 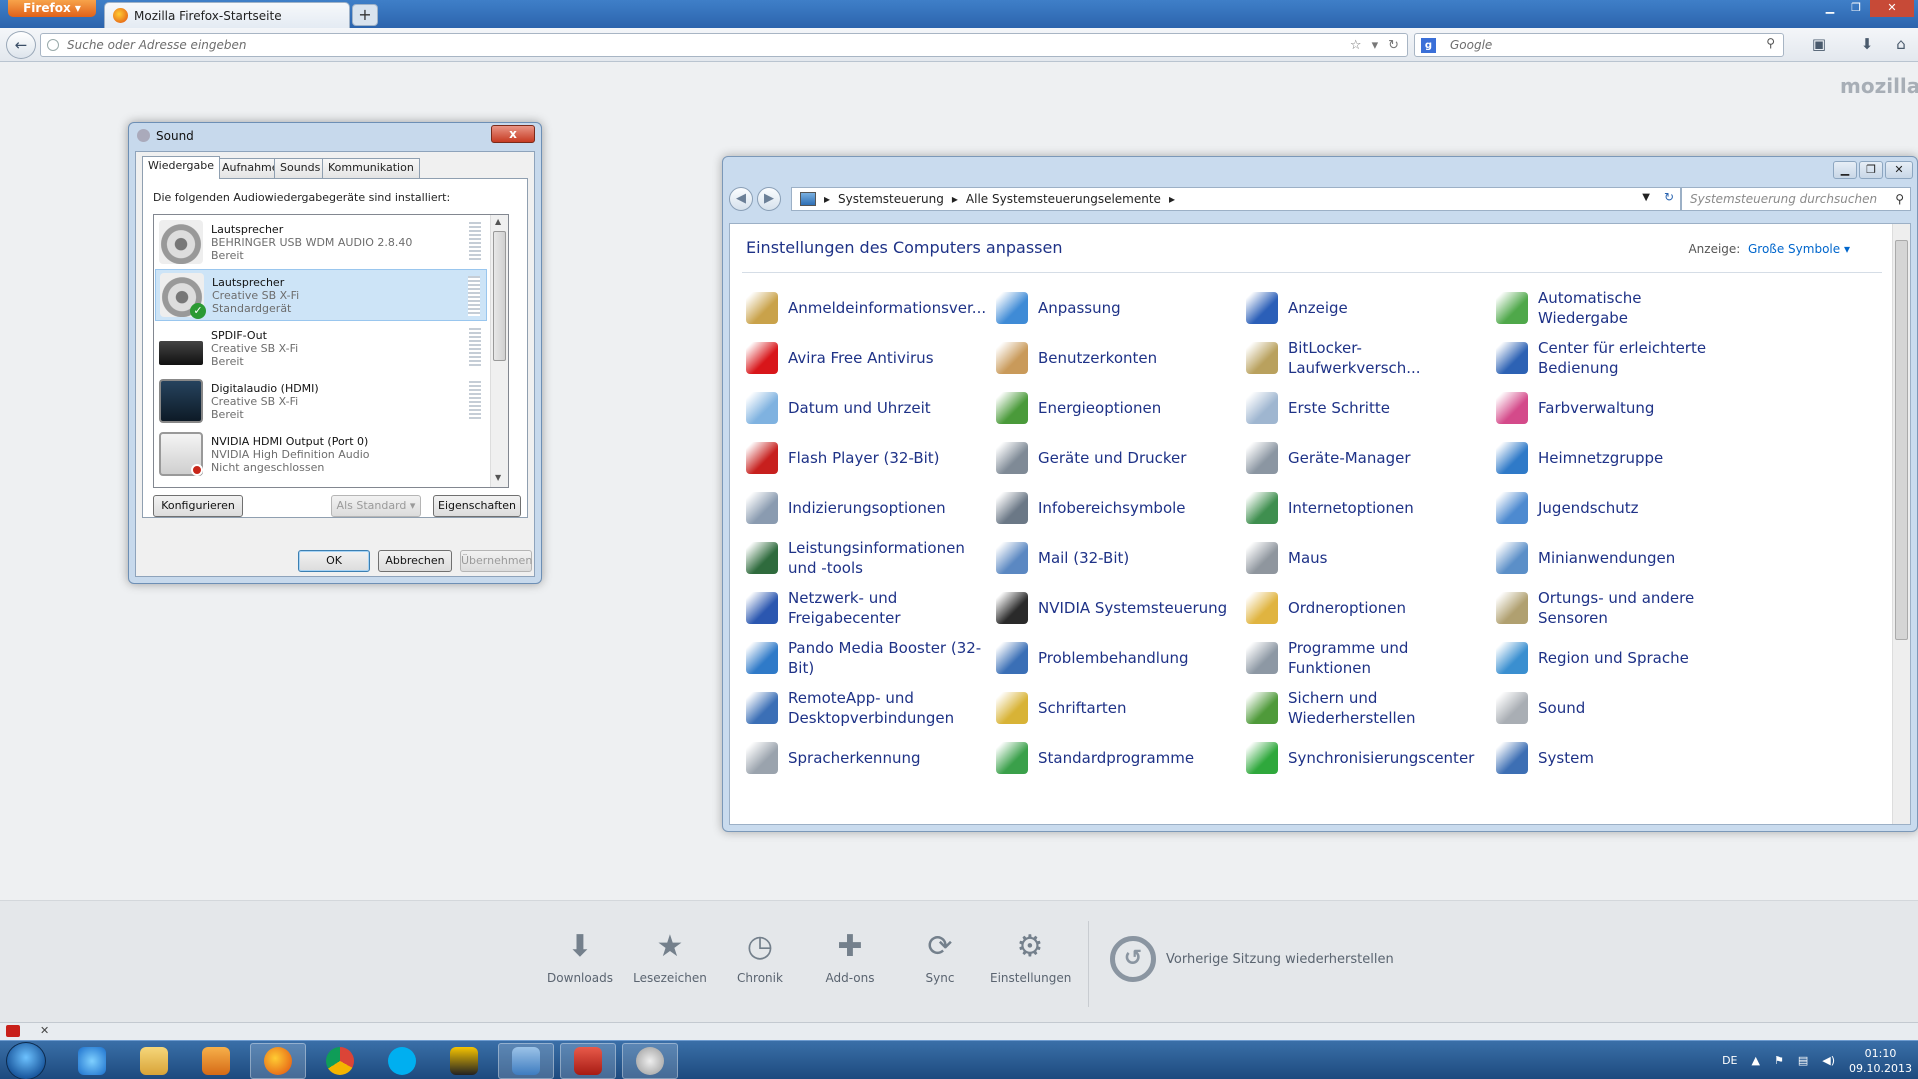 What do you see at coordinates (866, 458) in the screenshot?
I see `control-panel-item: Flash Player (32-Bit)` at bounding box center [866, 458].